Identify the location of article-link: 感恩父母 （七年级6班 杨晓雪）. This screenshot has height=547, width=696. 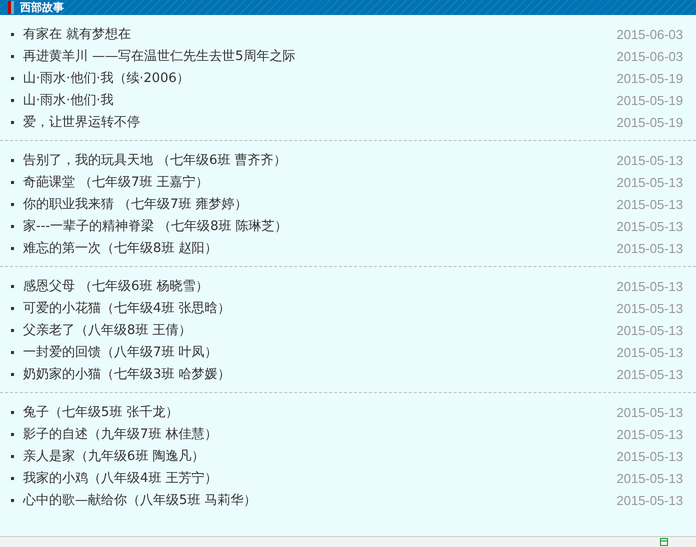
(319, 286).